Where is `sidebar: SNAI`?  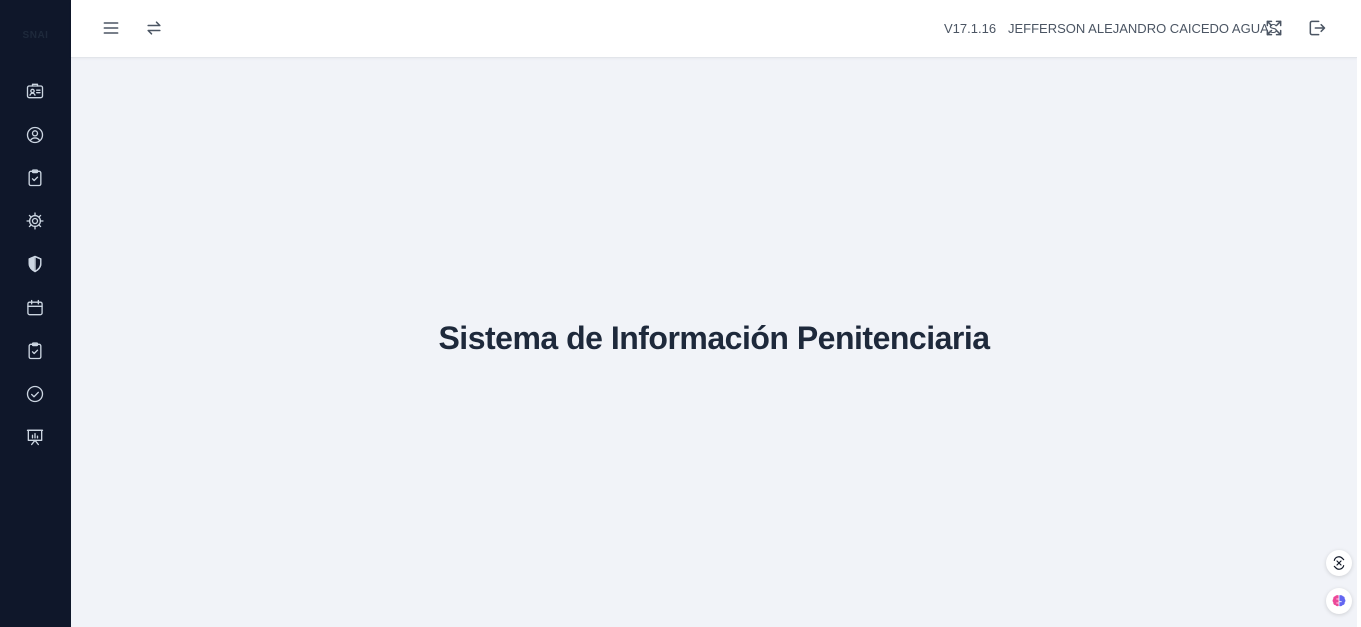
sidebar: SNAI is located at coordinates (35, 313).